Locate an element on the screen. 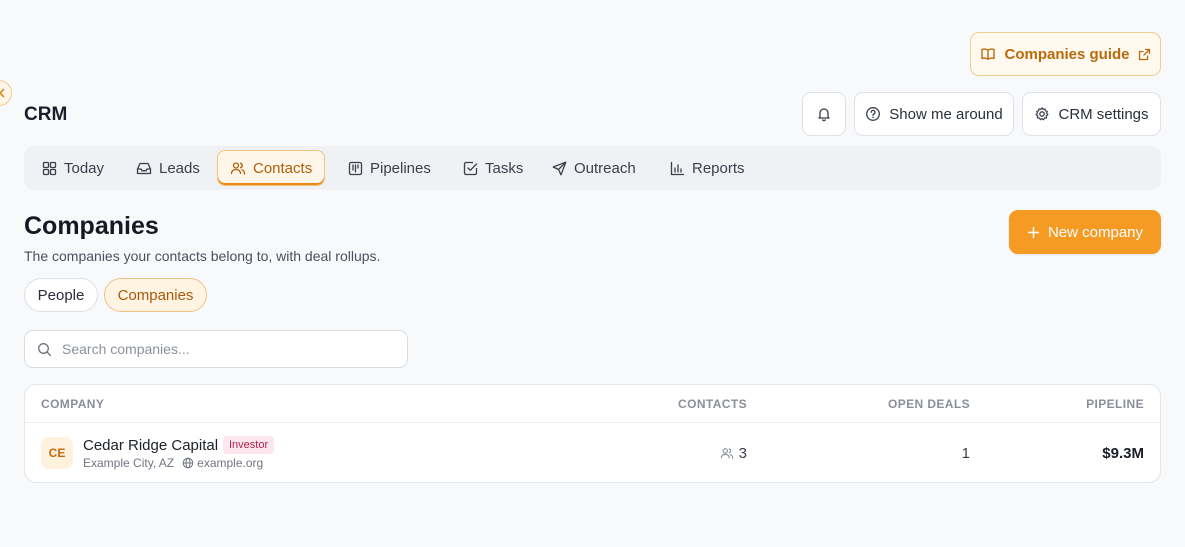 The image size is (1185, 547). column-header-contacts: CONTACTS is located at coordinates (712, 404).